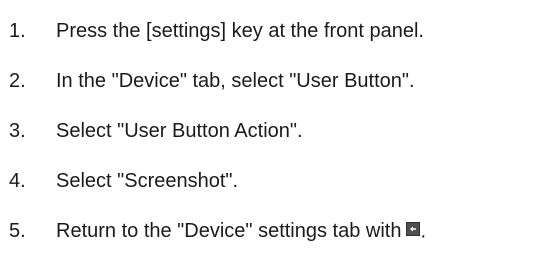 The width and height of the screenshot is (550, 253). I want to click on step-number: 5., so click(17, 231).